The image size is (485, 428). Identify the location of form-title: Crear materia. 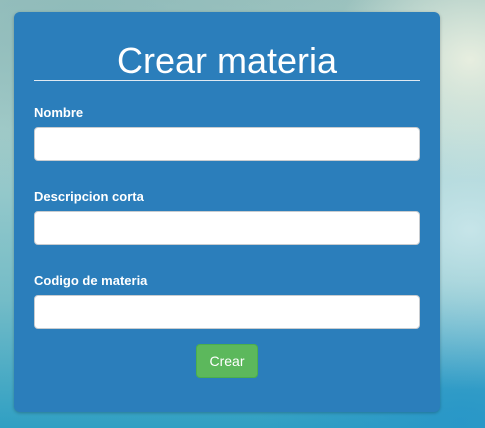
(227, 60).